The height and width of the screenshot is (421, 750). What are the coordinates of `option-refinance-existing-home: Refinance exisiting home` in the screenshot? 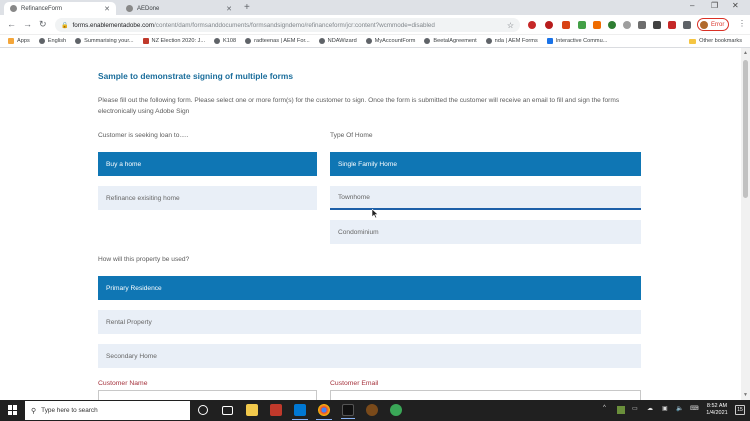 It's located at (207, 198).